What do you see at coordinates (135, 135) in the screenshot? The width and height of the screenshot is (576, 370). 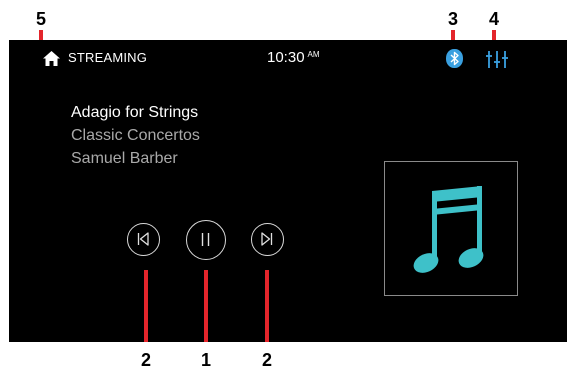 I see `track-album: Classic Concertos` at bounding box center [135, 135].